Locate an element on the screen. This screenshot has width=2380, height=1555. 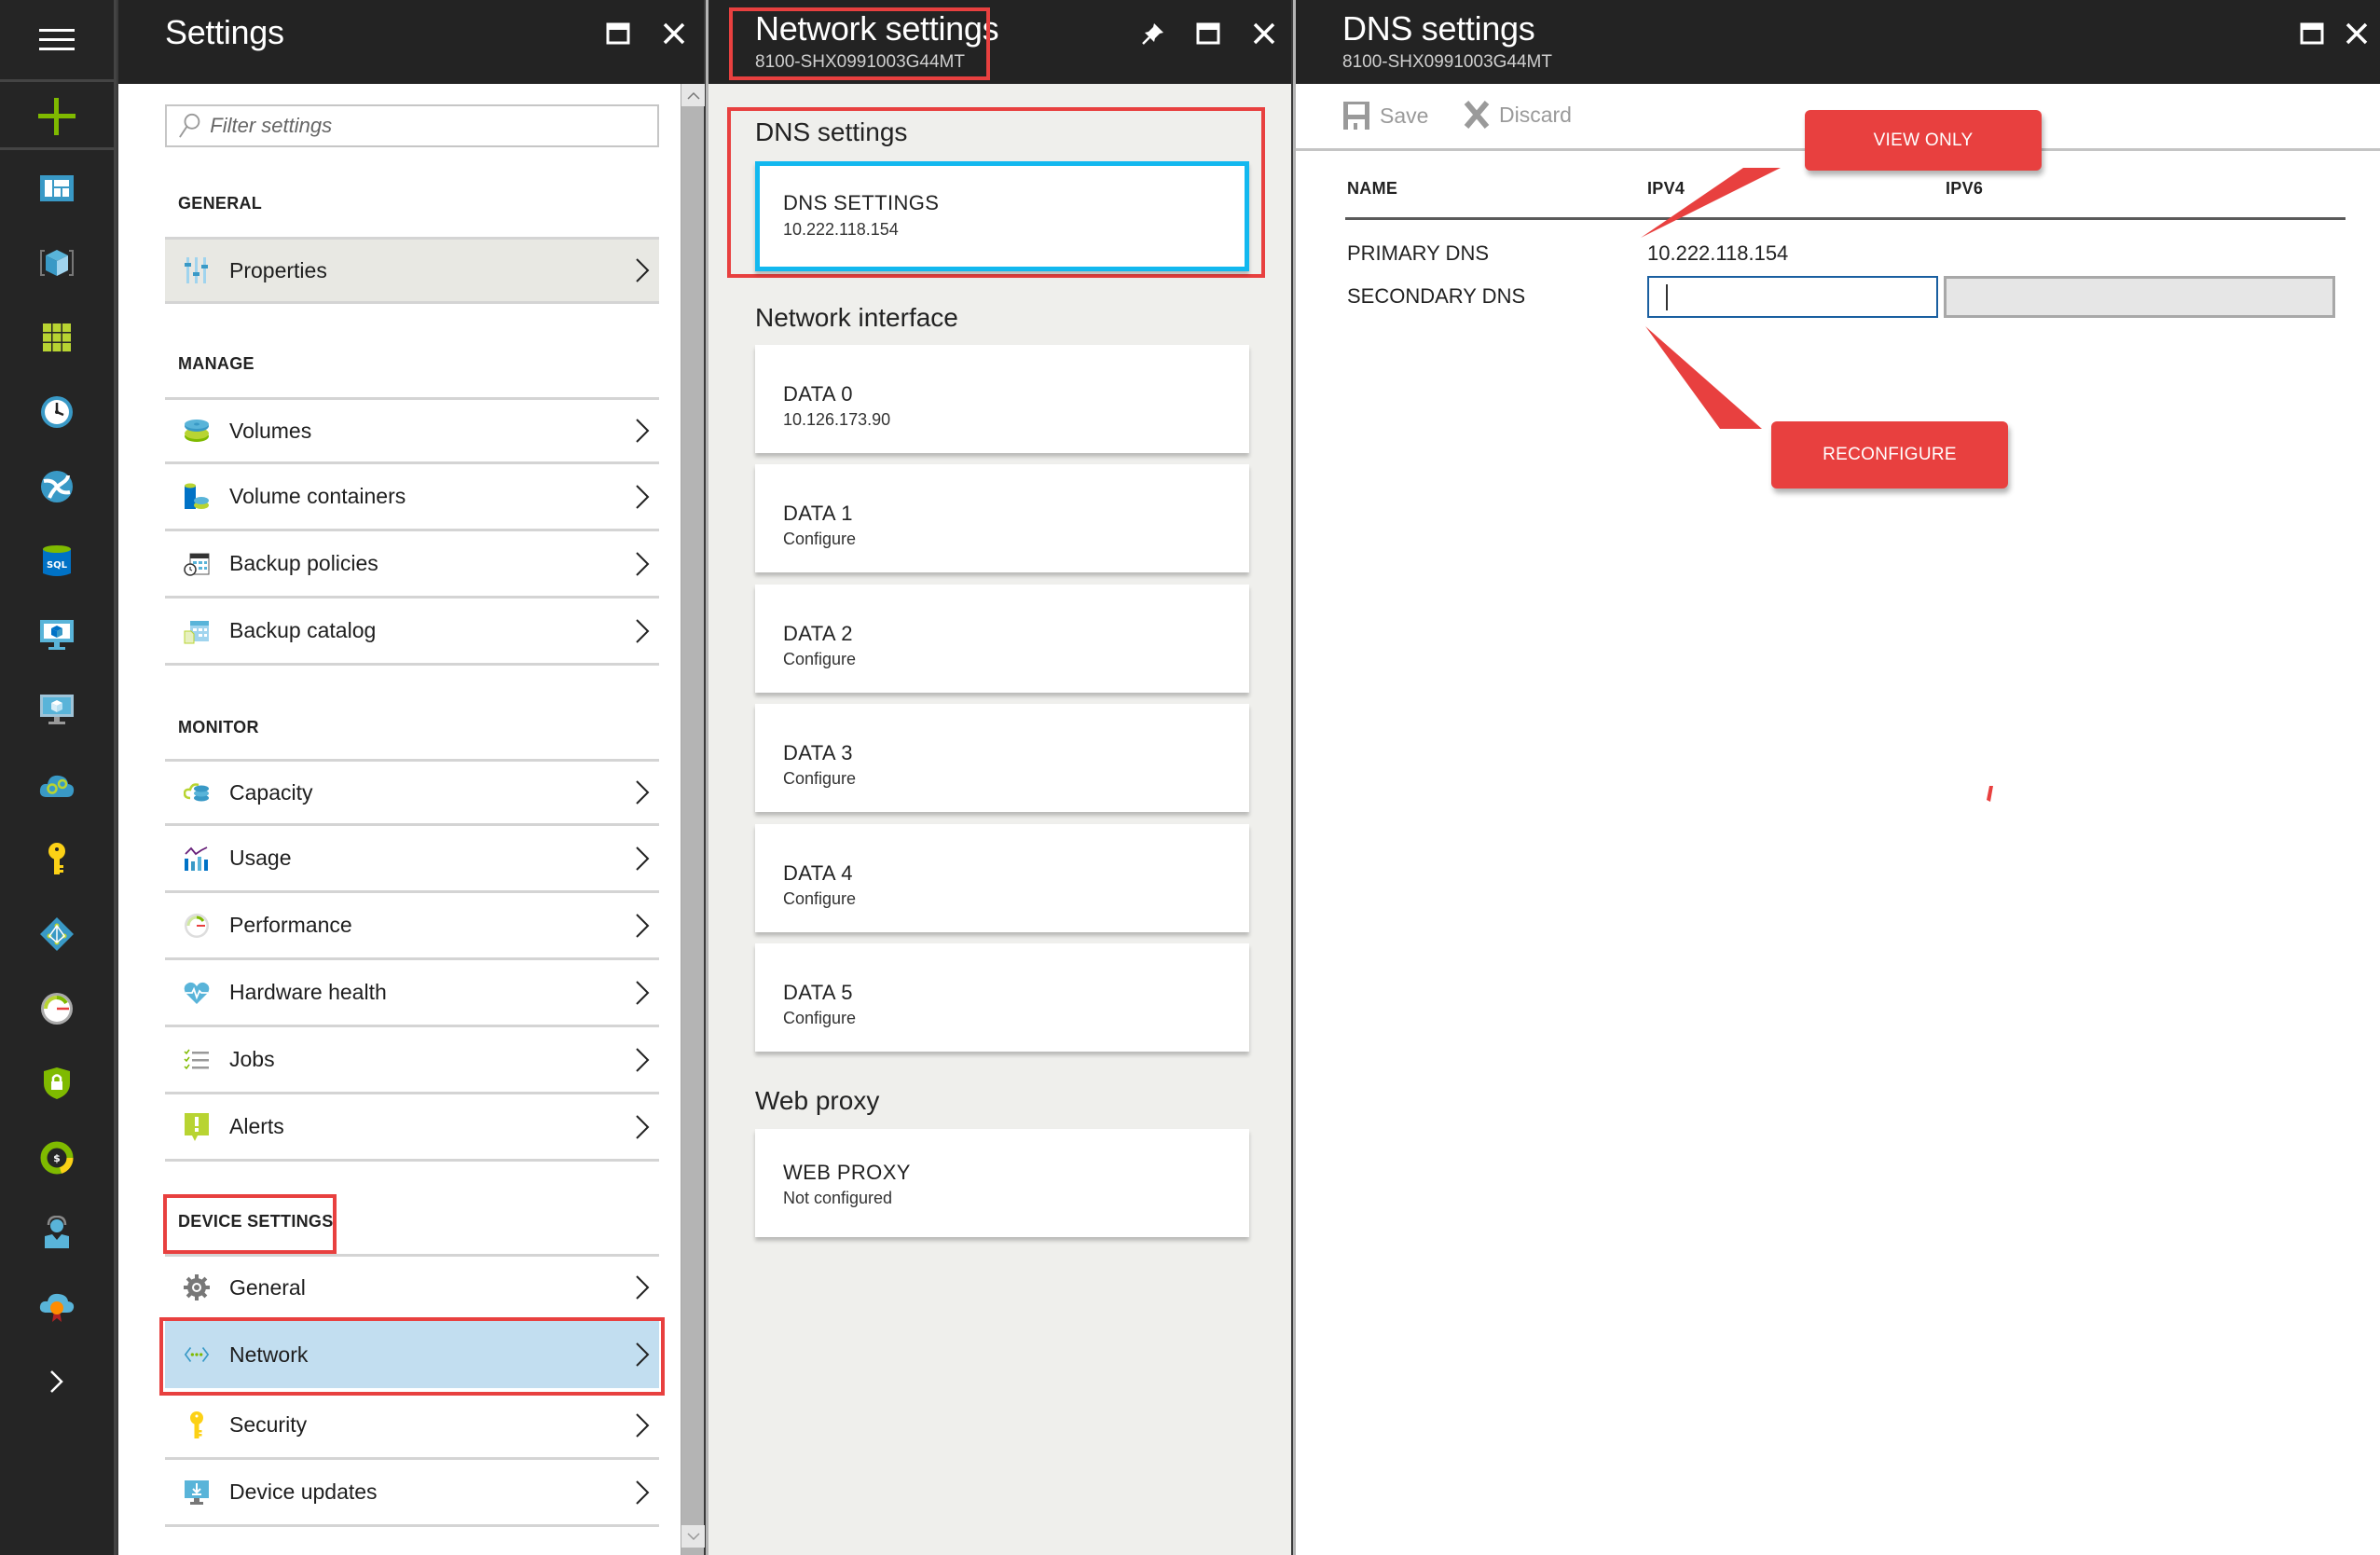
menu-item-label: Device updates is located at coordinates (303, 1491).